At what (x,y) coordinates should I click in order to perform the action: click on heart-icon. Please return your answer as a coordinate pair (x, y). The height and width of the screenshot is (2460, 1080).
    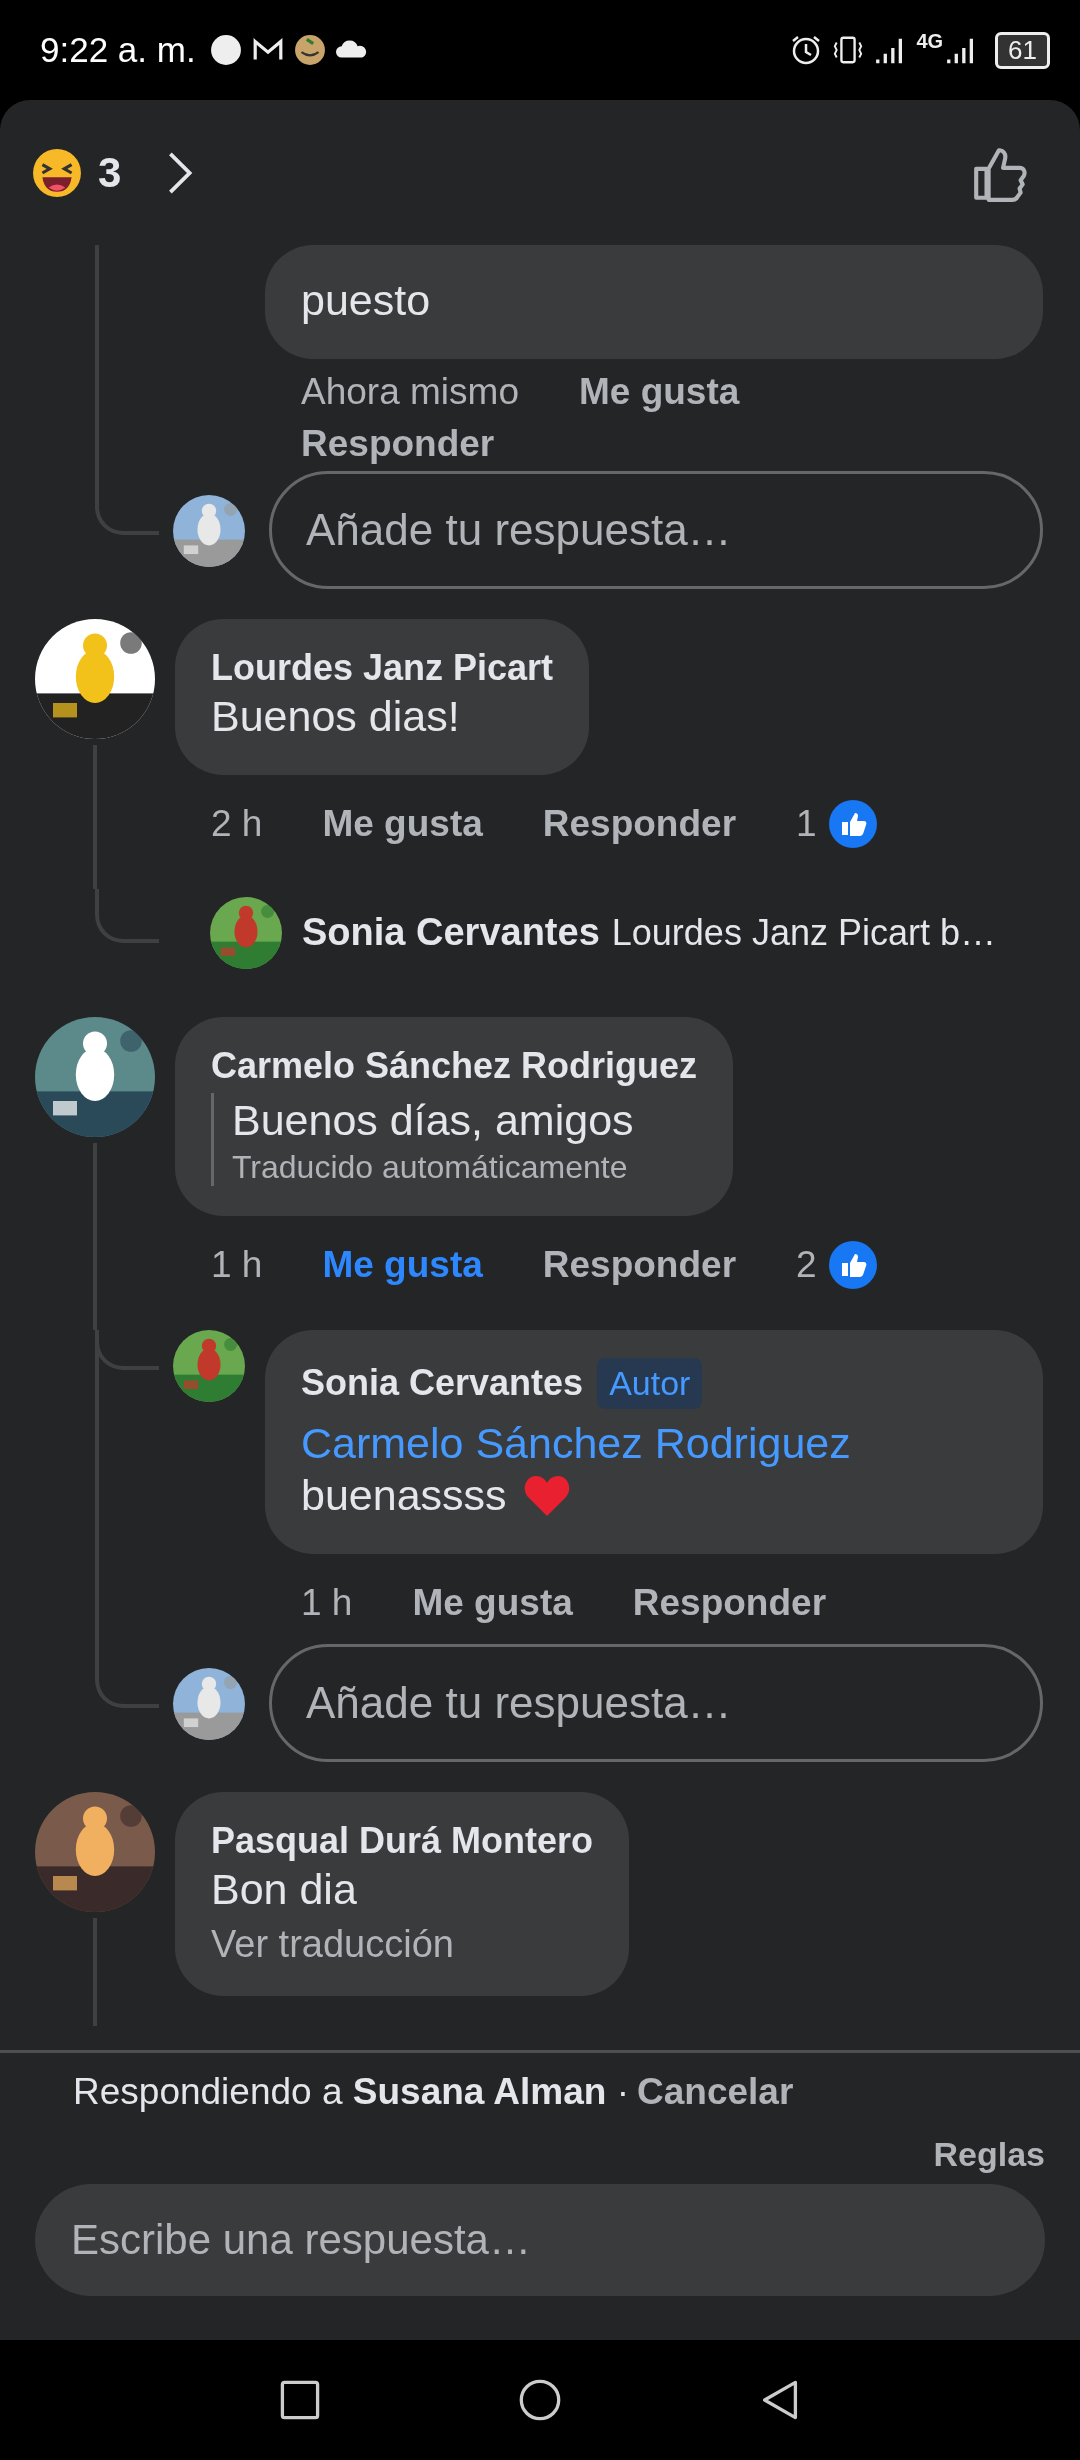
    Looking at the image, I should click on (546, 1495).